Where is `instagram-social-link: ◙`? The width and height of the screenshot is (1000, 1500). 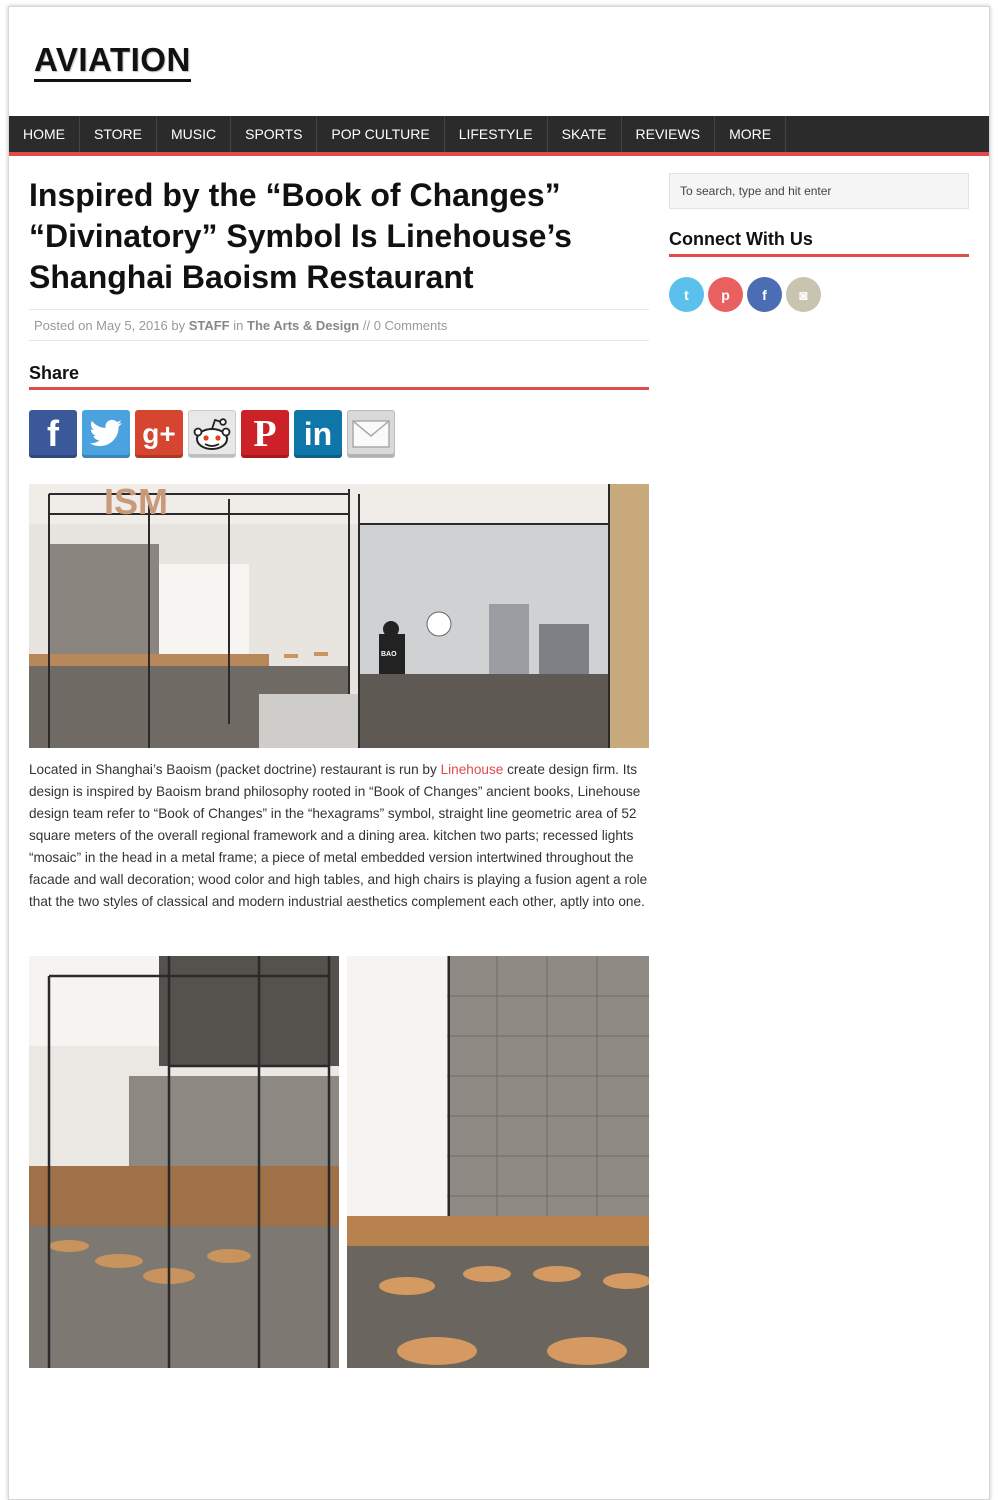
instagram-social-link: ◙ is located at coordinates (803, 294).